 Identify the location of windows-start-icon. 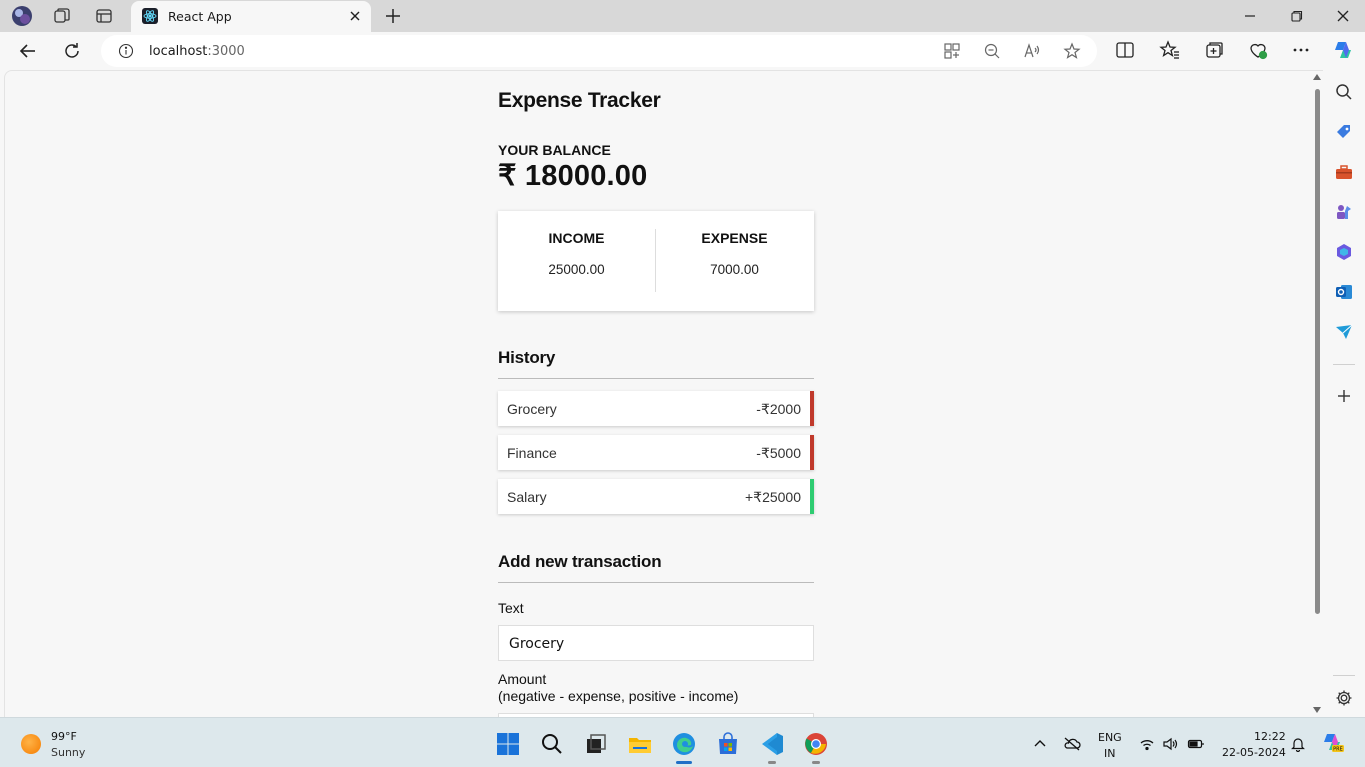
(508, 744).